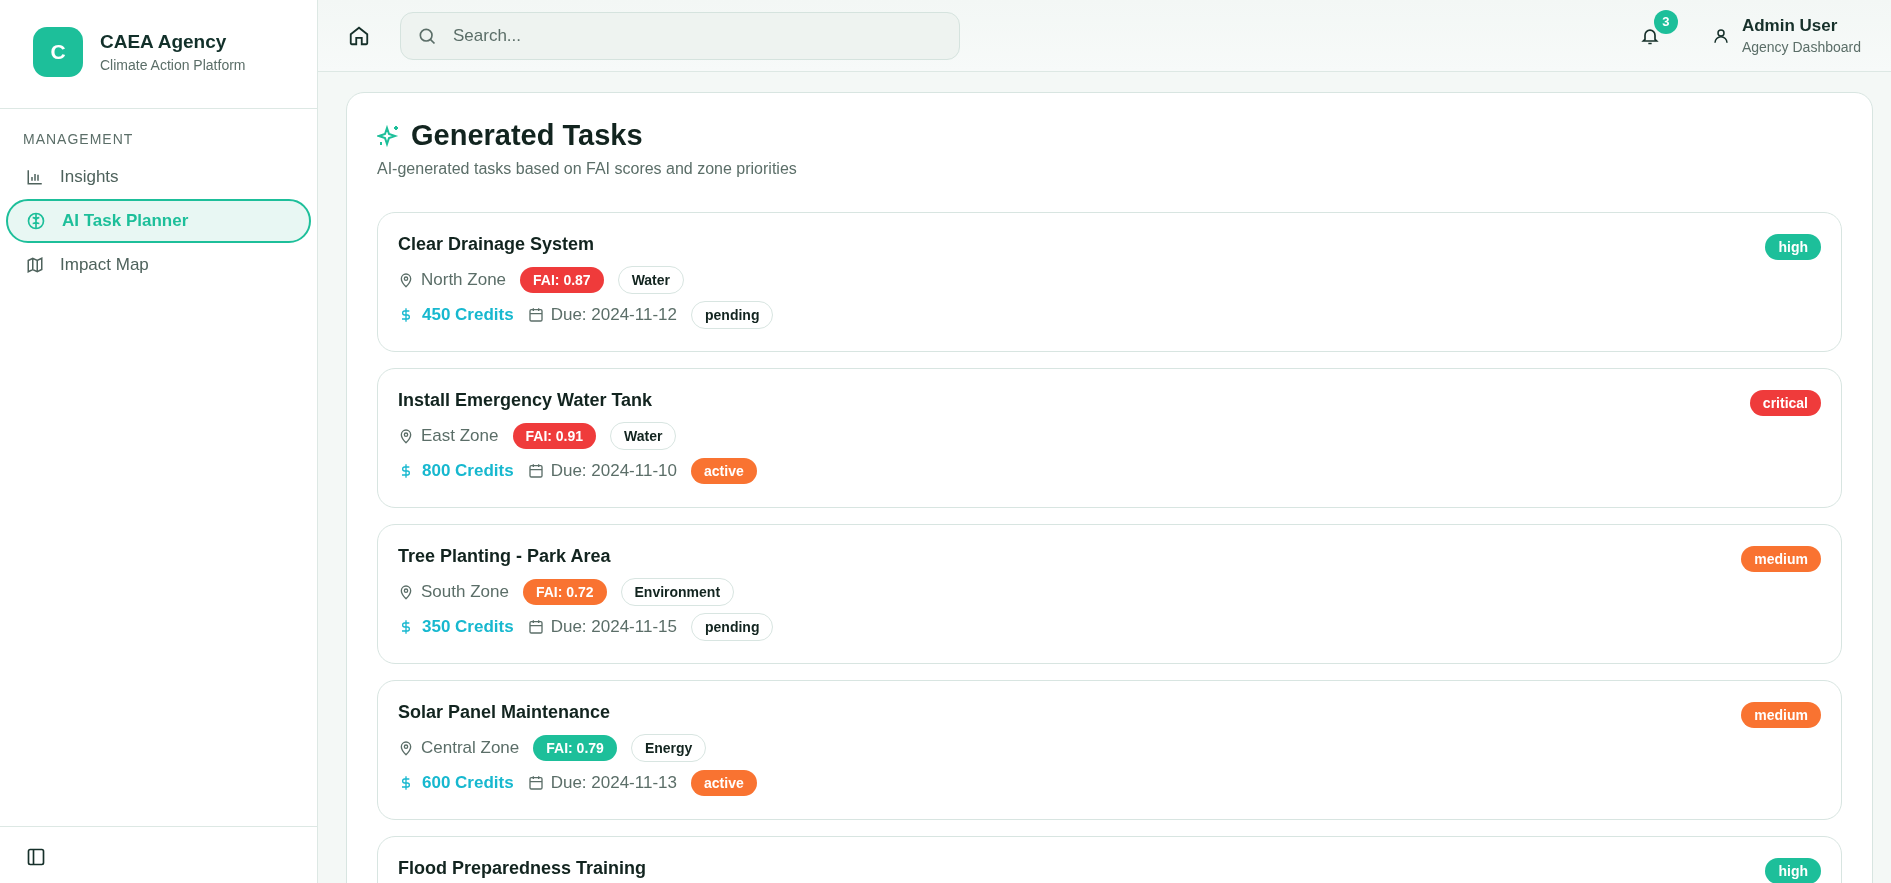 This screenshot has width=1891, height=883. Describe the element at coordinates (36, 221) in the screenshot. I see `brain-icon` at that location.